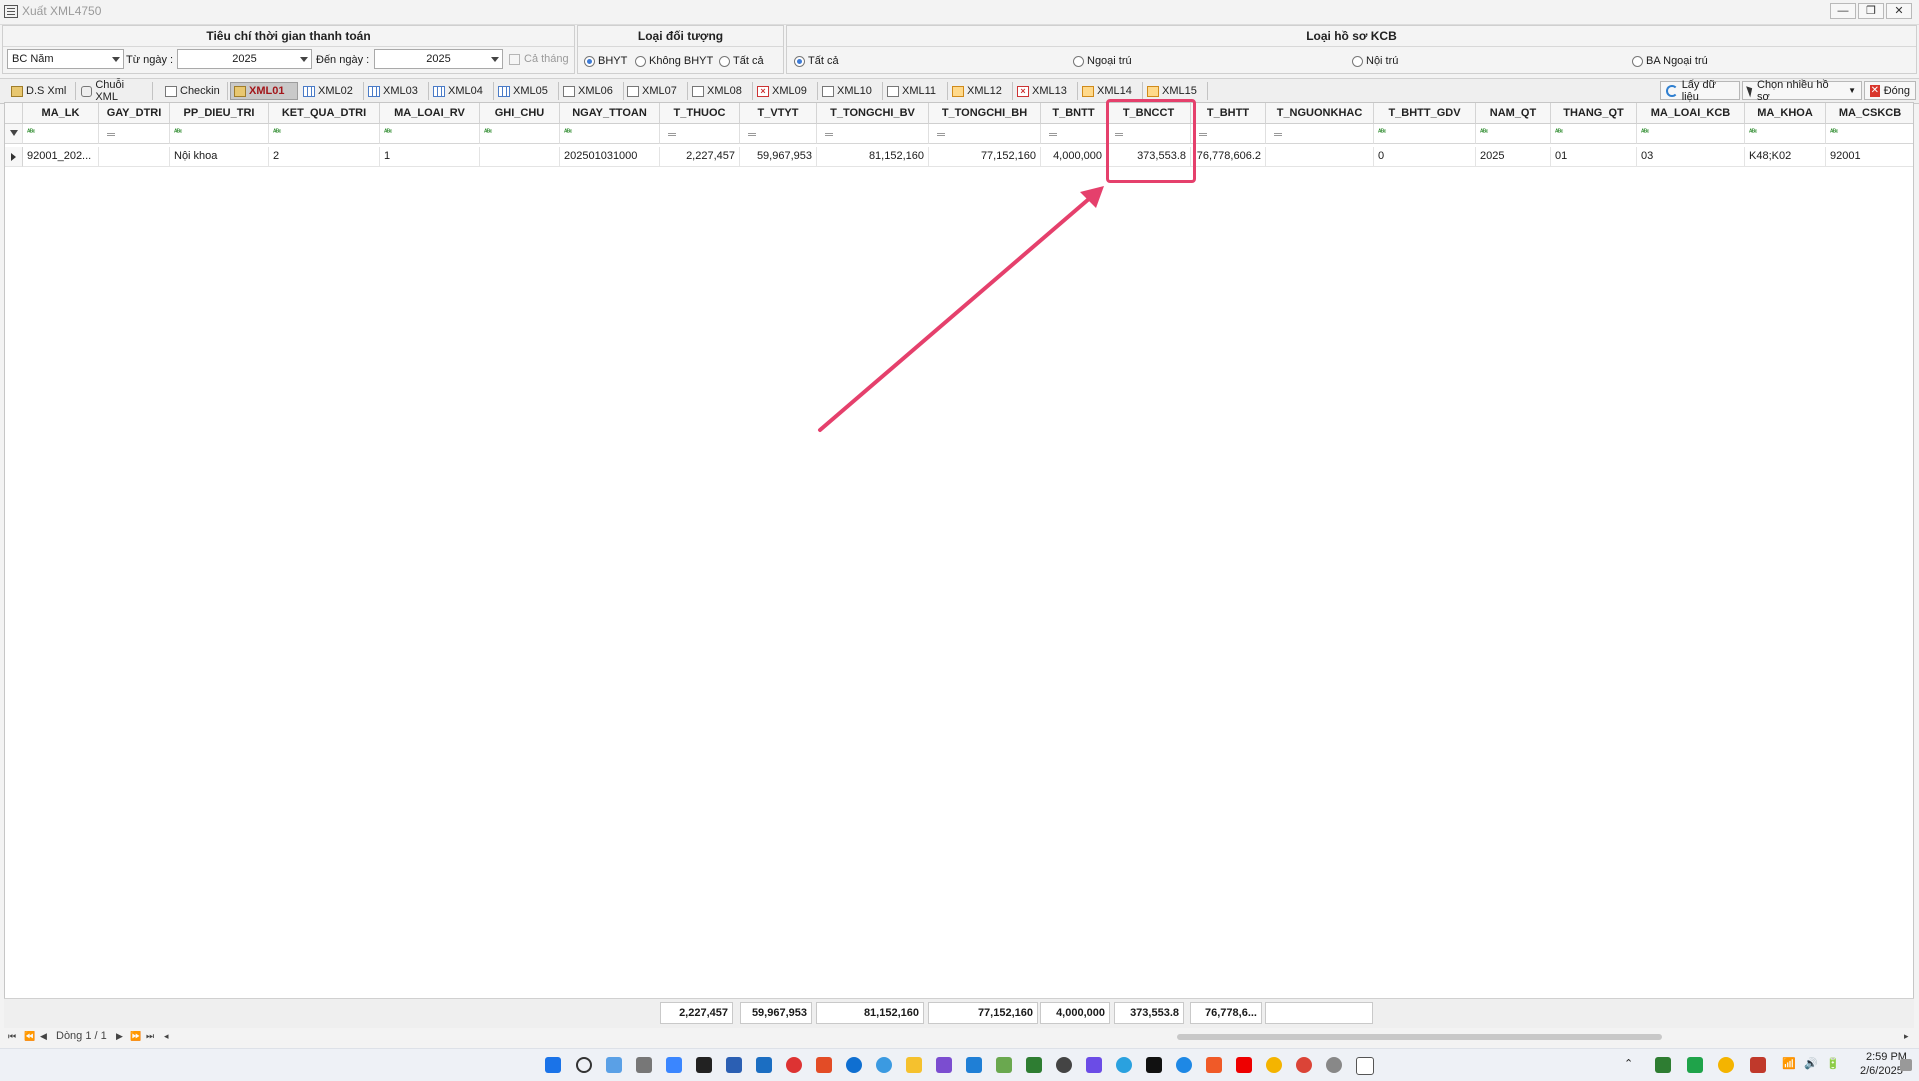  What do you see at coordinates (1419, 1037) in the screenshot?
I see `horizontal-scrollbar` at bounding box center [1419, 1037].